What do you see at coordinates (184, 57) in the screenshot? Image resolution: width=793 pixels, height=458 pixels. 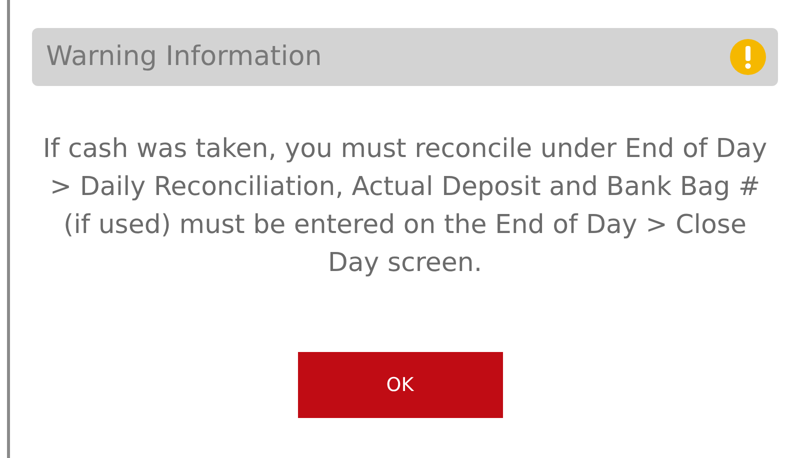 I see `dialog-title: Warning Information` at bounding box center [184, 57].